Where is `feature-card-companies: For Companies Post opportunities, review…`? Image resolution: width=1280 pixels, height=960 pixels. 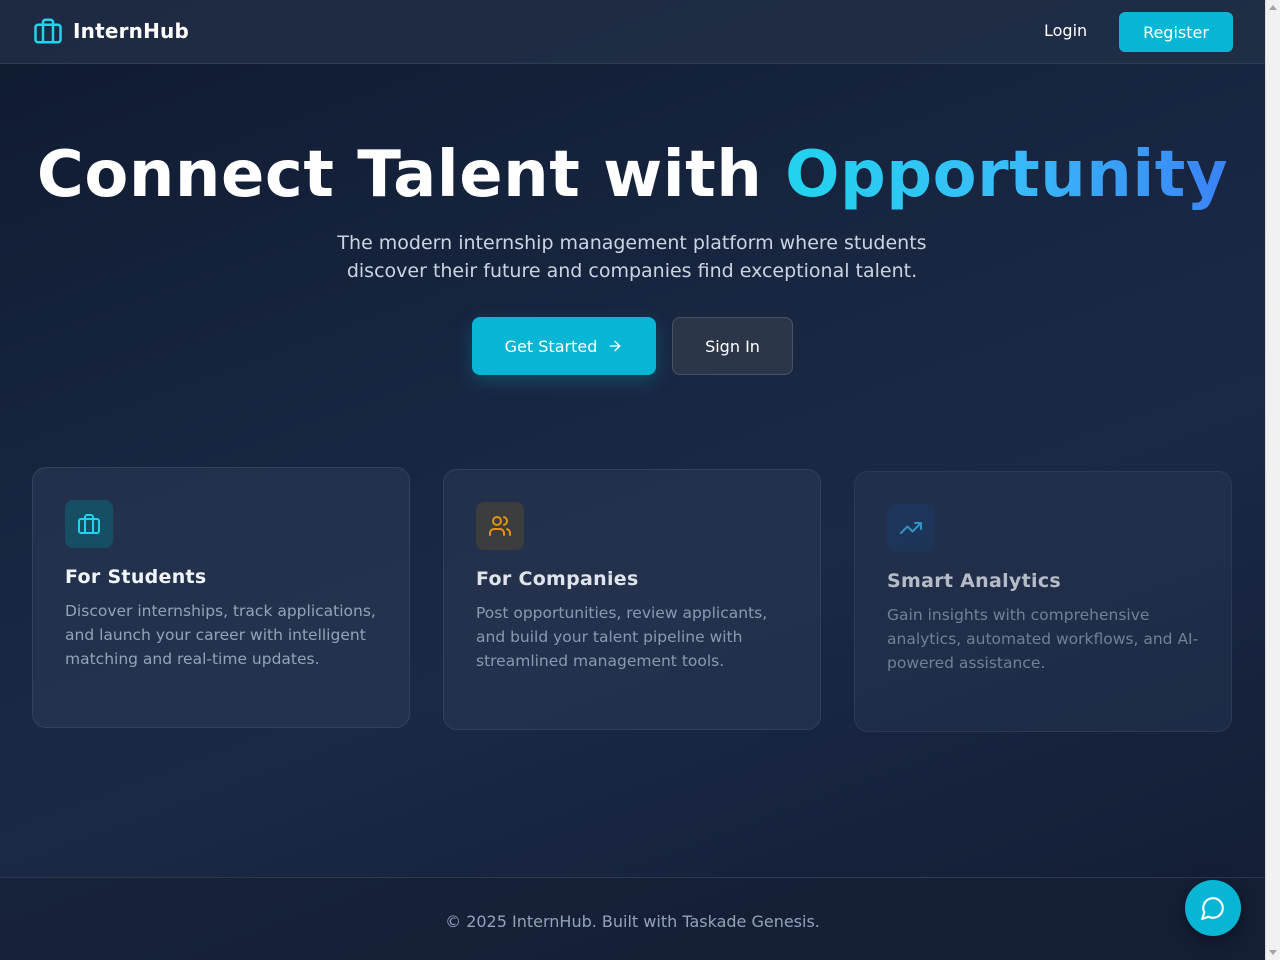
feature-card-companies: For Companies Post opportunities, review… is located at coordinates (632, 599).